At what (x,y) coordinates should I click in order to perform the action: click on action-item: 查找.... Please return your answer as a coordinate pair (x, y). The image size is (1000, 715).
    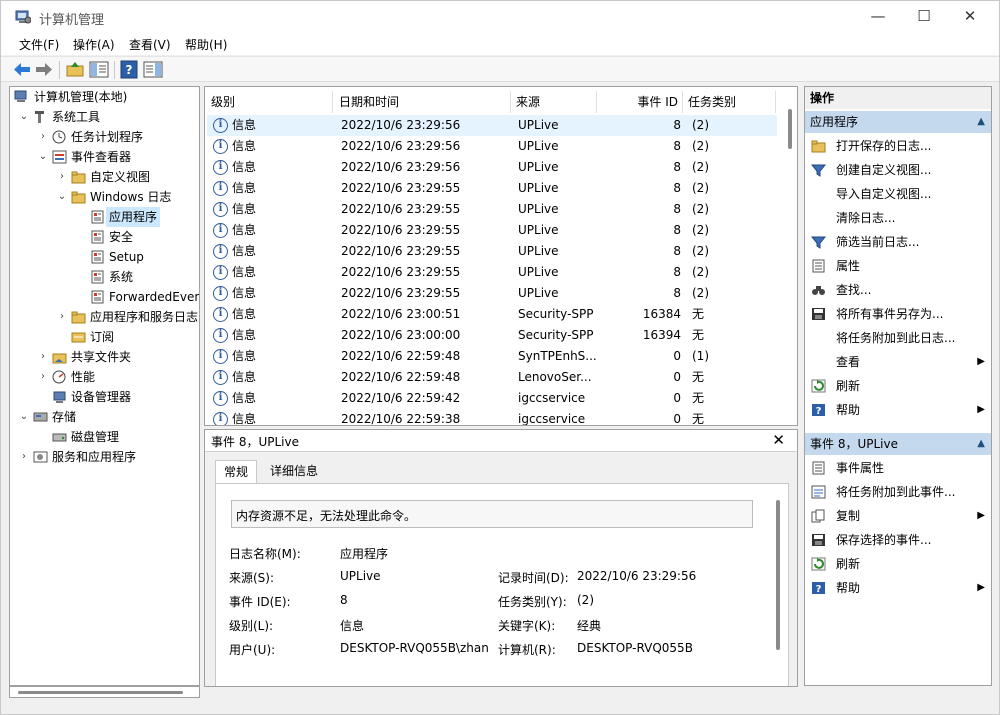
    Looking at the image, I should click on (898, 290).